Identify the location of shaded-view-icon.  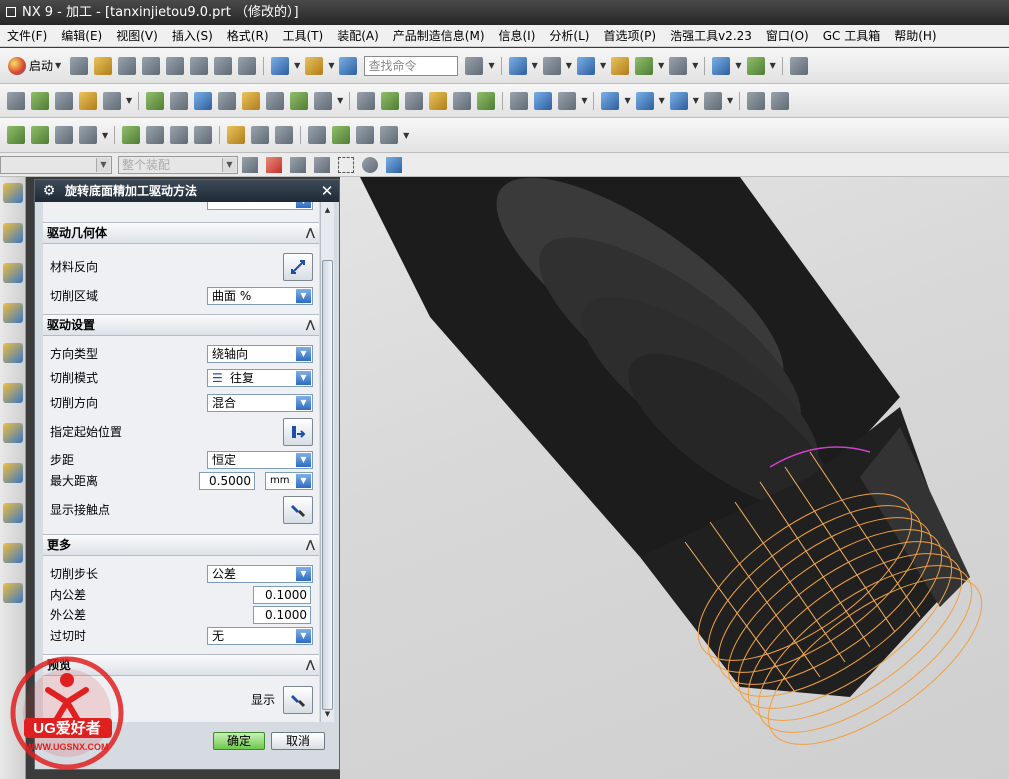
(370, 164).